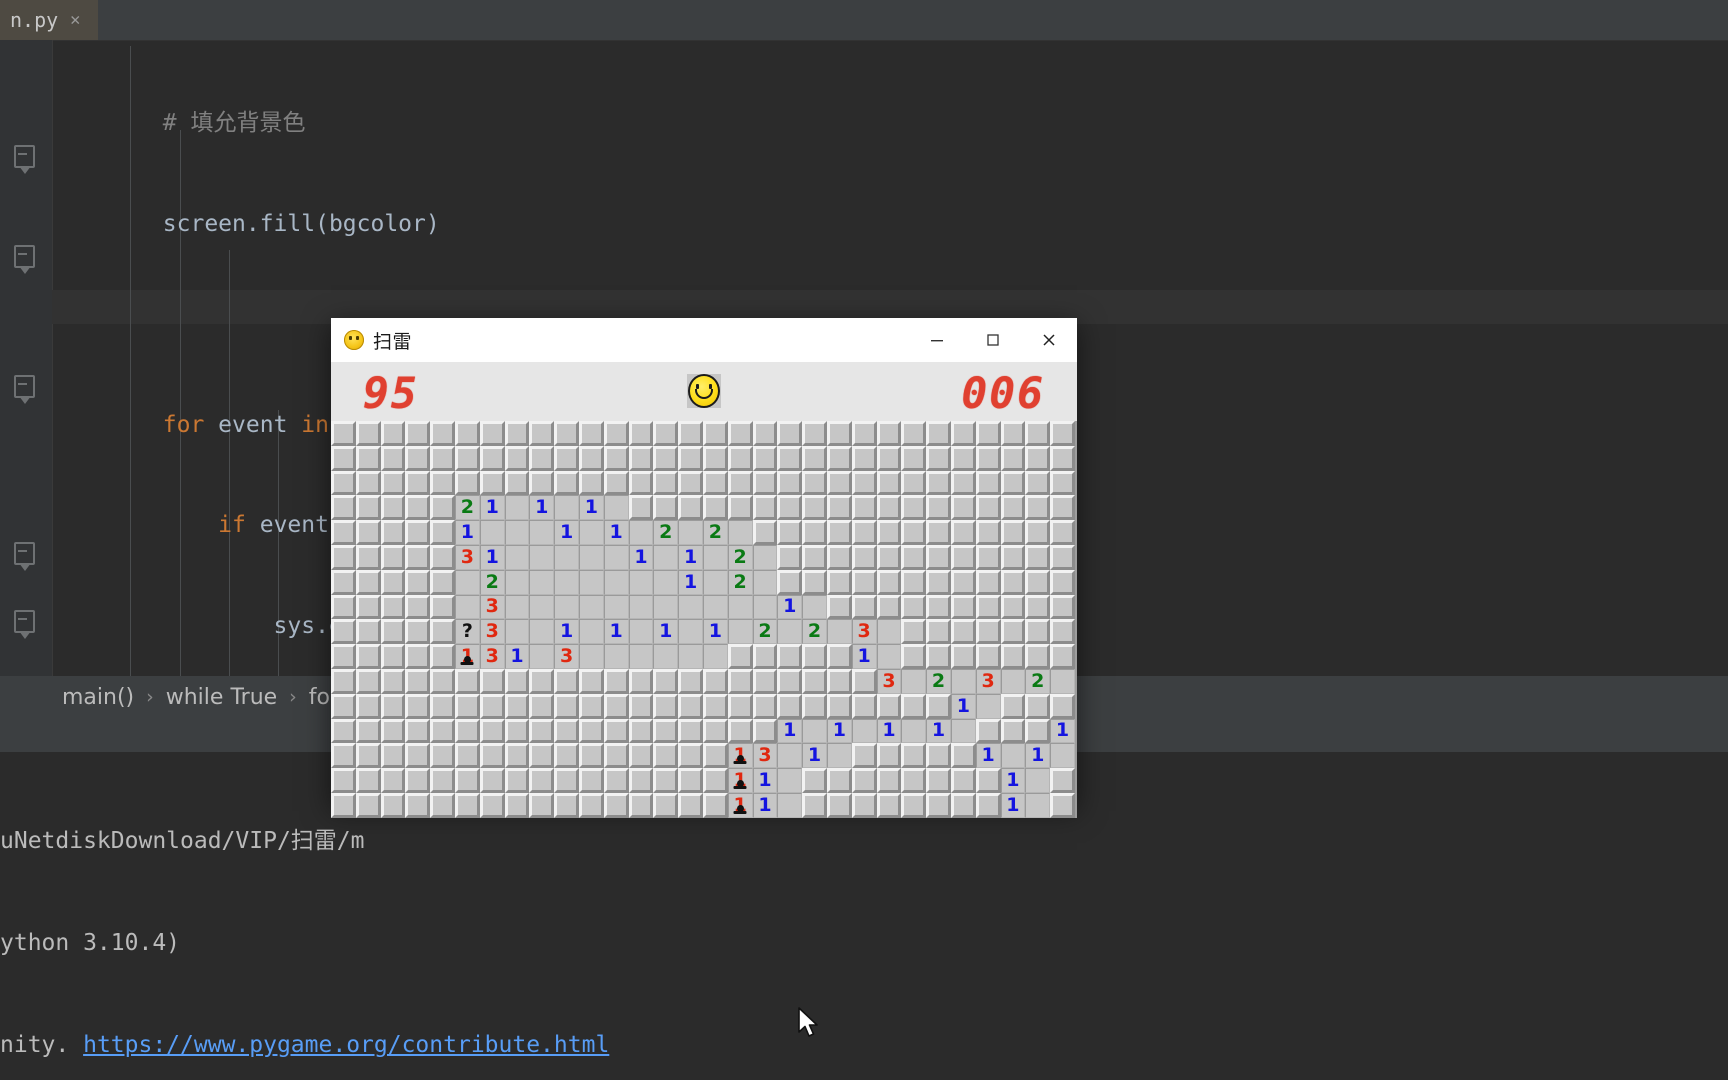 The width and height of the screenshot is (1728, 1080). I want to click on cell-number-3: 3, so click(889, 681).